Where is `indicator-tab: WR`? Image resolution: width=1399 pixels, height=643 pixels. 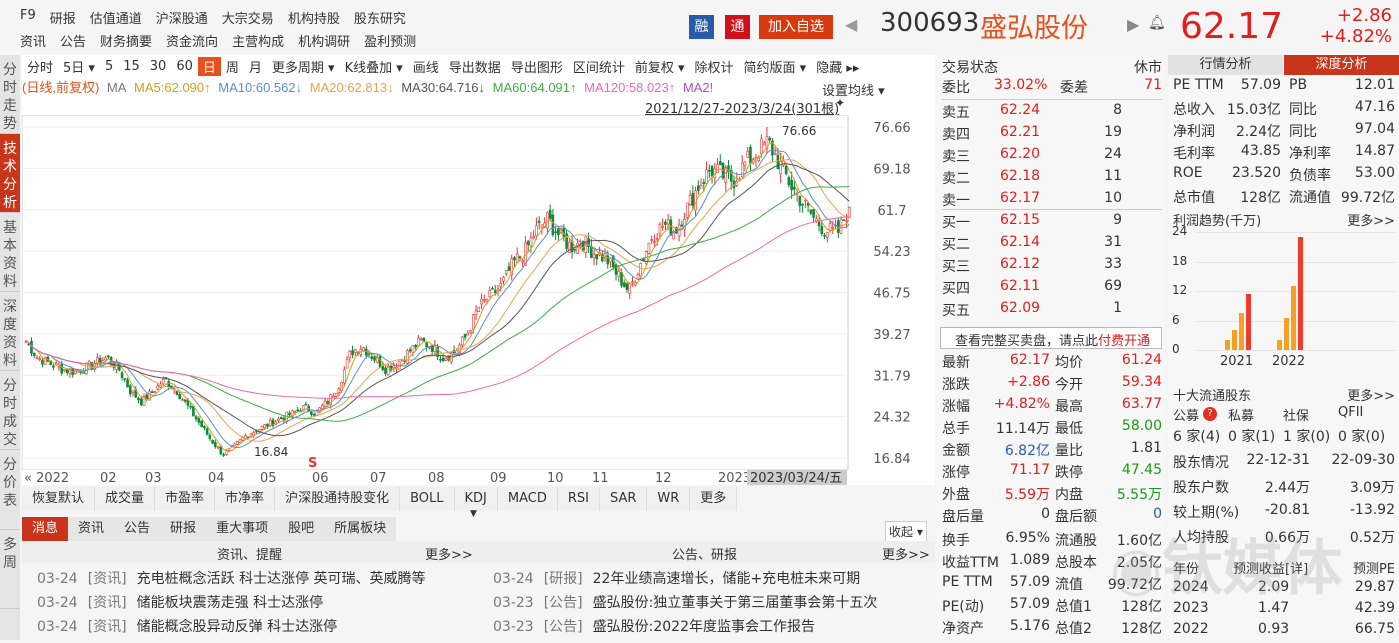
indicator-tab: WR is located at coordinates (669, 499).